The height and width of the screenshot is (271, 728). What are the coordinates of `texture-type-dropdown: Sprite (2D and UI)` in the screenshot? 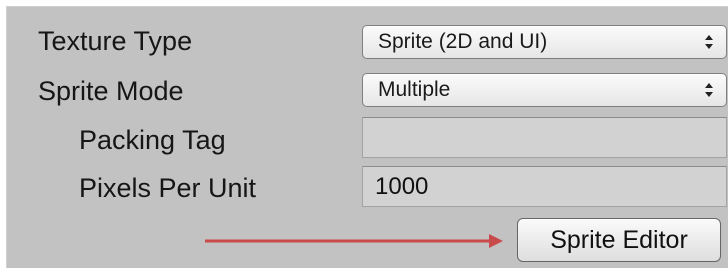 It's located at (544, 42).